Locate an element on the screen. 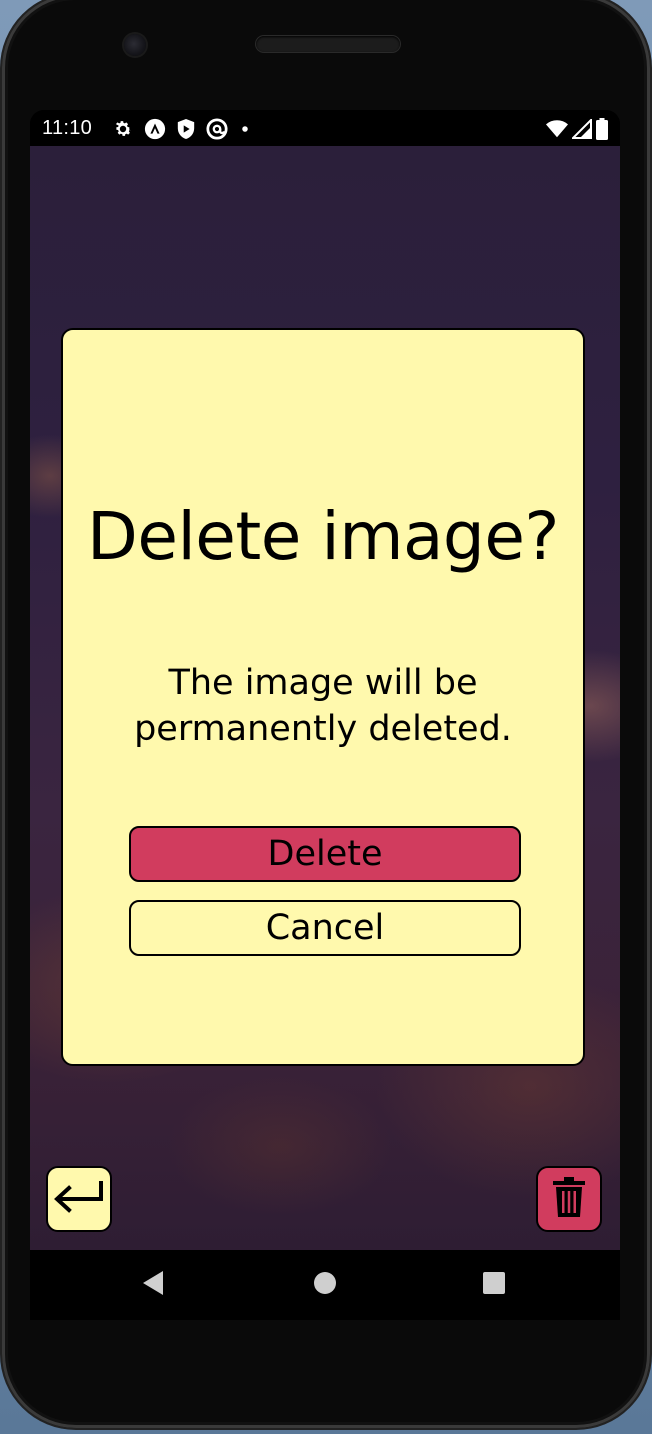  front-camera is located at coordinates (135, 45).